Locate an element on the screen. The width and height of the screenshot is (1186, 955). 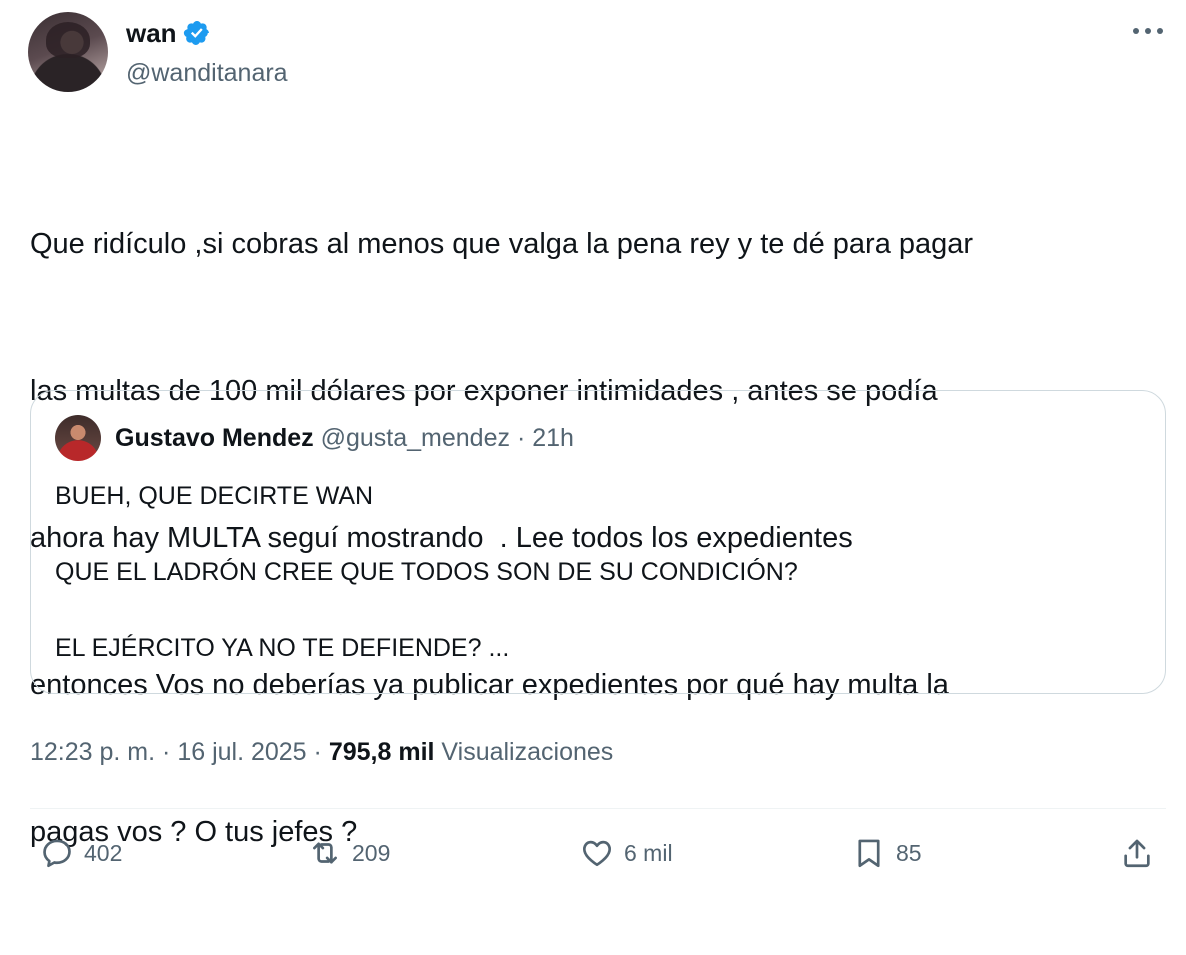
heart-icon is located at coordinates (597, 853).